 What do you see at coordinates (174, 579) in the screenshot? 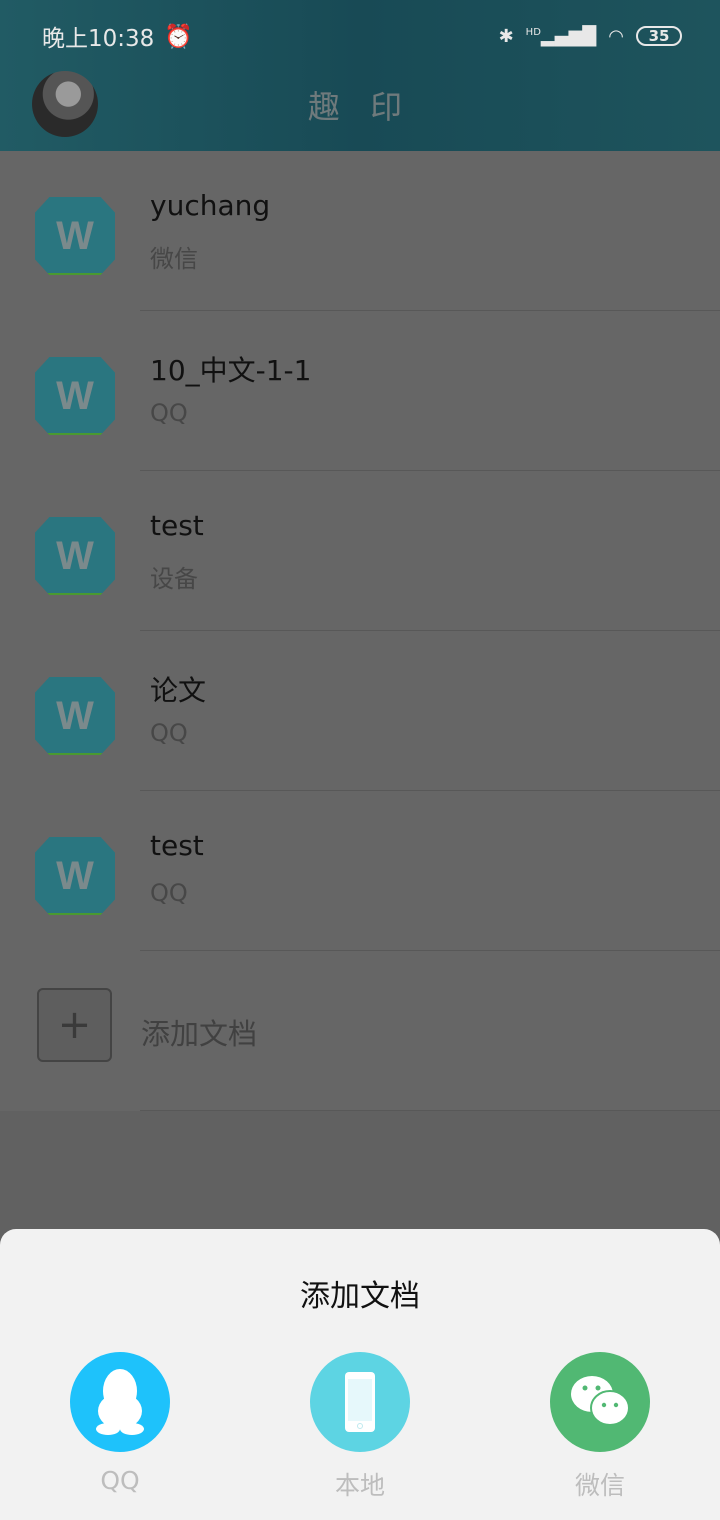
I see `doc-source: 设备` at bounding box center [174, 579].